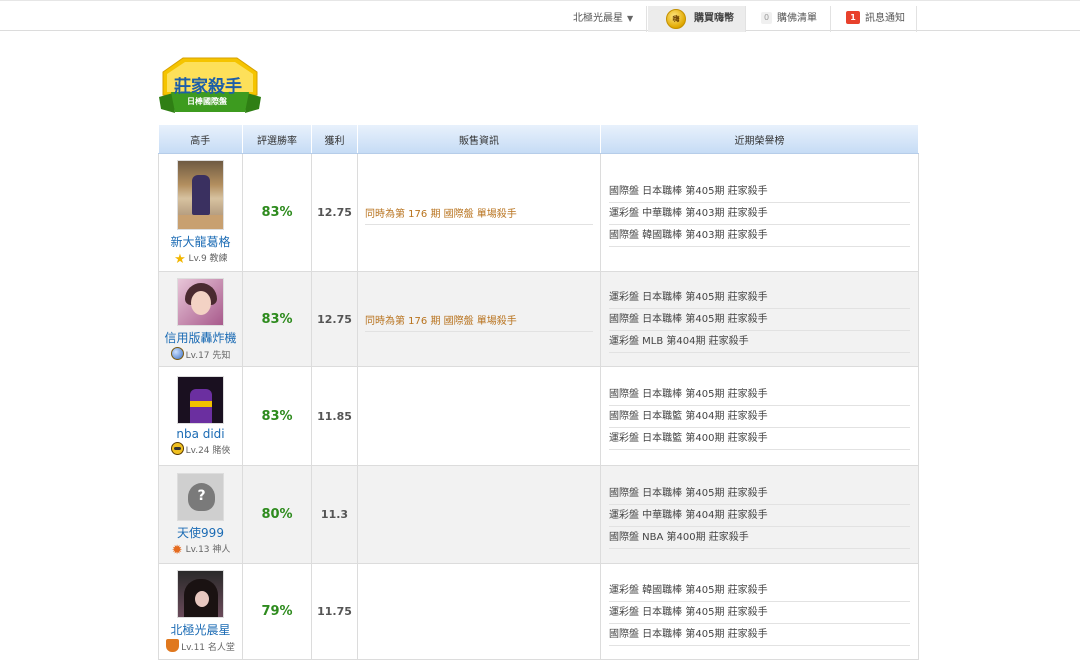 This screenshot has width=1080, height=660. What do you see at coordinates (334, 139) in the screenshot?
I see `column-header: 獲利` at bounding box center [334, 139].